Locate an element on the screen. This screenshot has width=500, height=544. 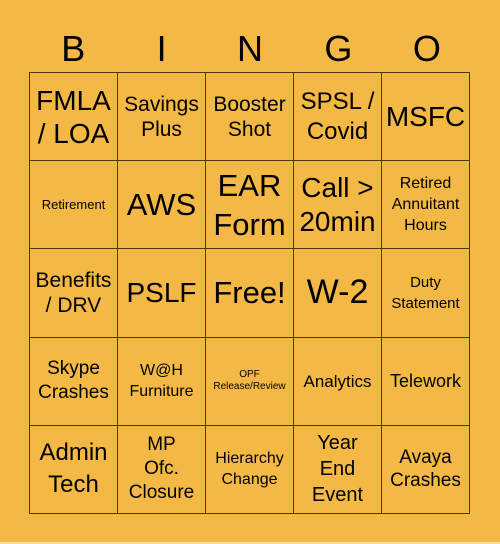
bingo-cell-admin-tech: Admin Tech is located at coordinates (74, 469).